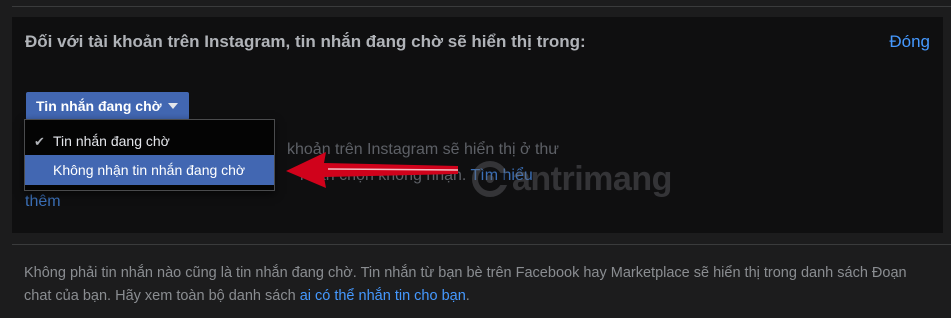  Describe the element at coordinates (99, 106) in the screenshot. I see `select-value: Tin nhắn đang chờ` at that location.